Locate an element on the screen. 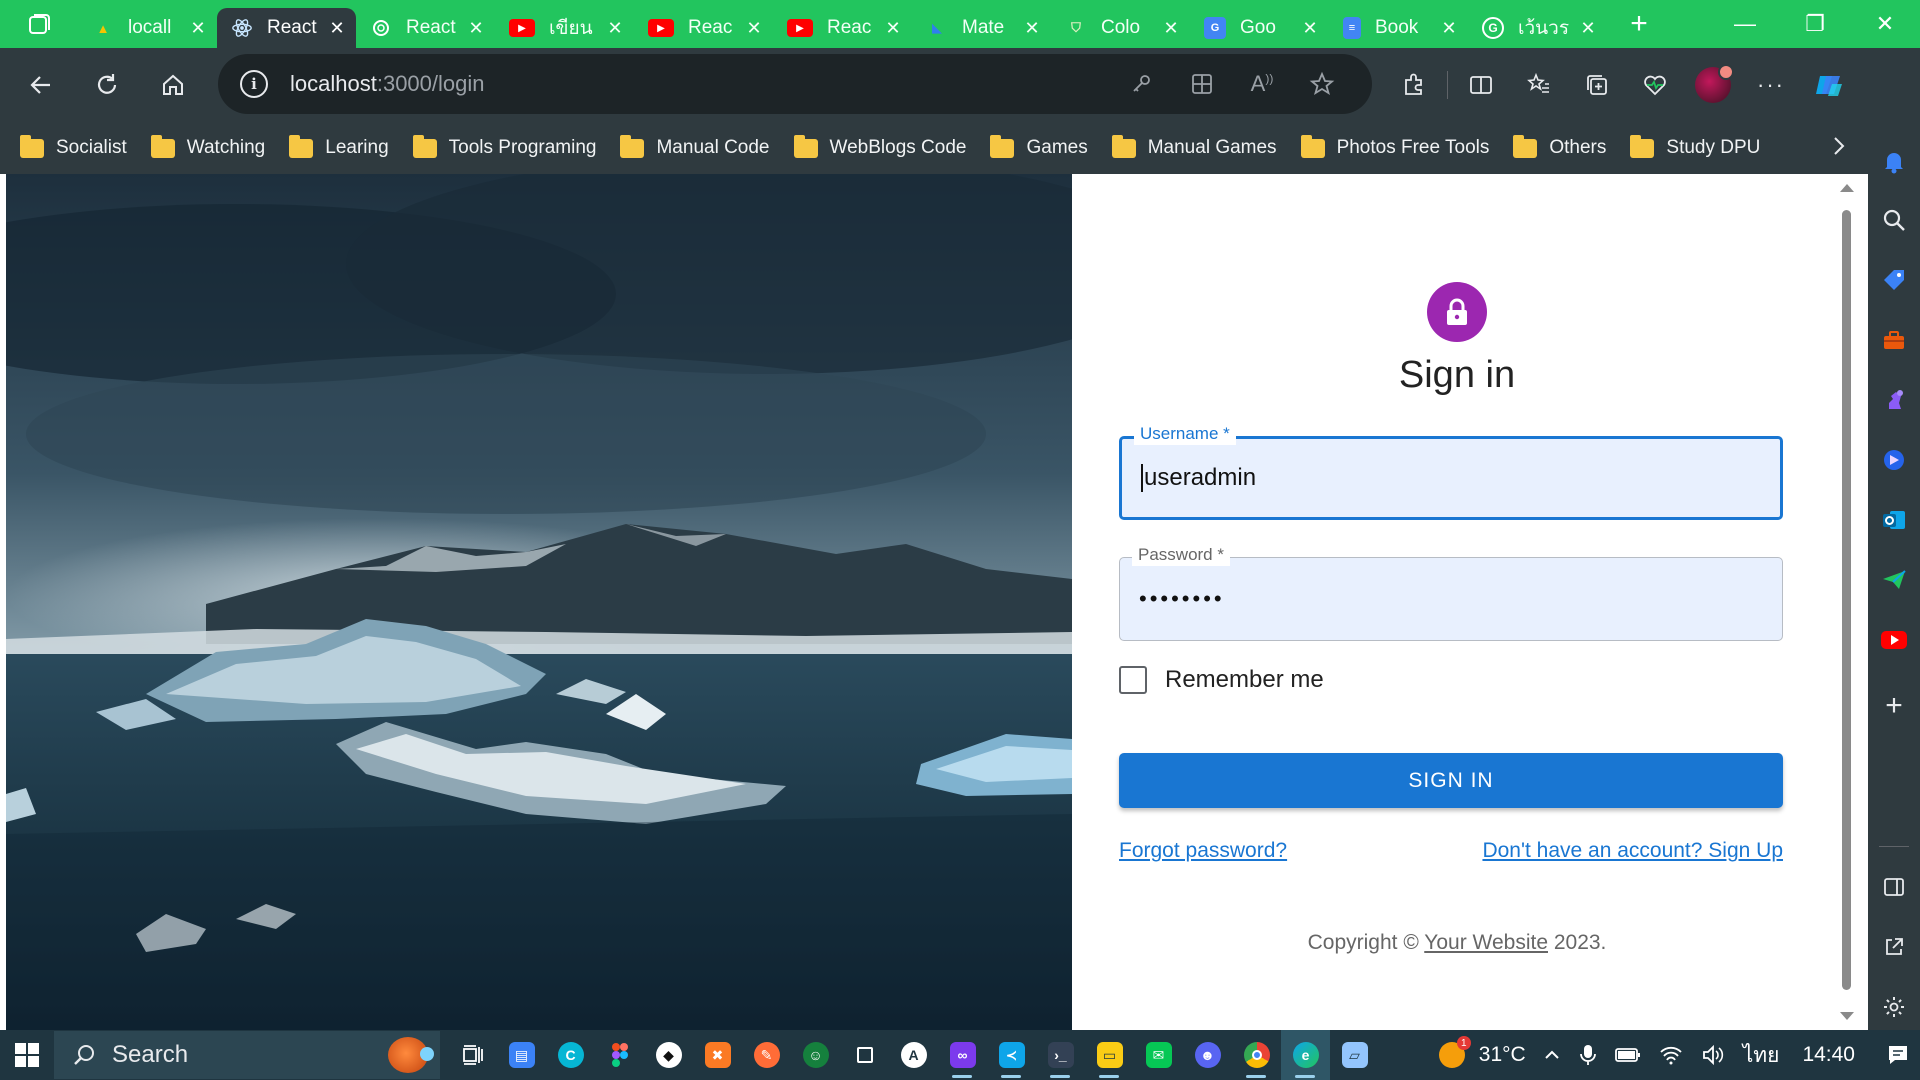  shopping-button is located at coordinates (1894, 280).